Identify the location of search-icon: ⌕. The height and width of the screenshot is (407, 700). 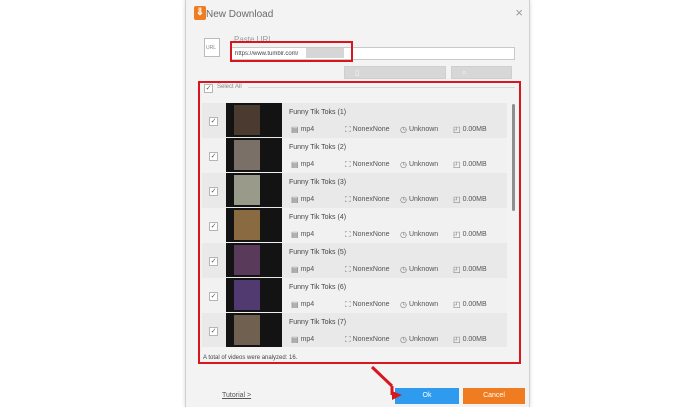
(464, 72).